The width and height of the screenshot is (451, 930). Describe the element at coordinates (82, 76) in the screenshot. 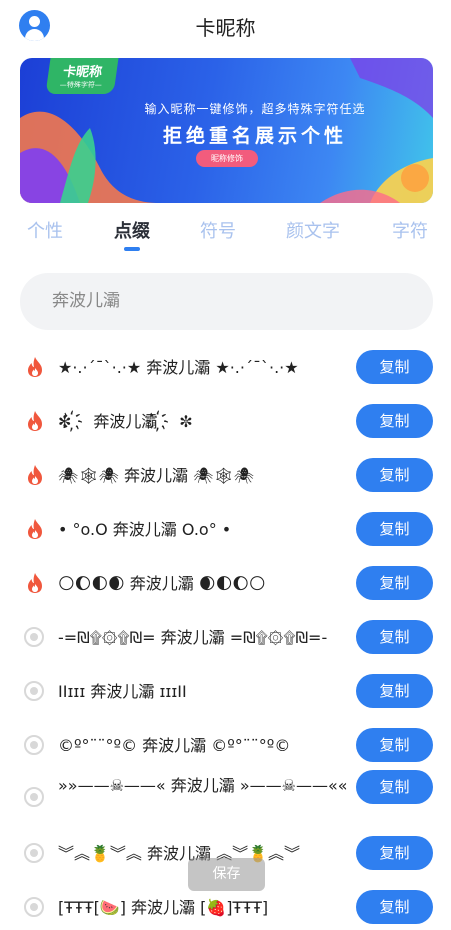

I see `banner-badge: 卡昵称 —特殊字符—` at that location.